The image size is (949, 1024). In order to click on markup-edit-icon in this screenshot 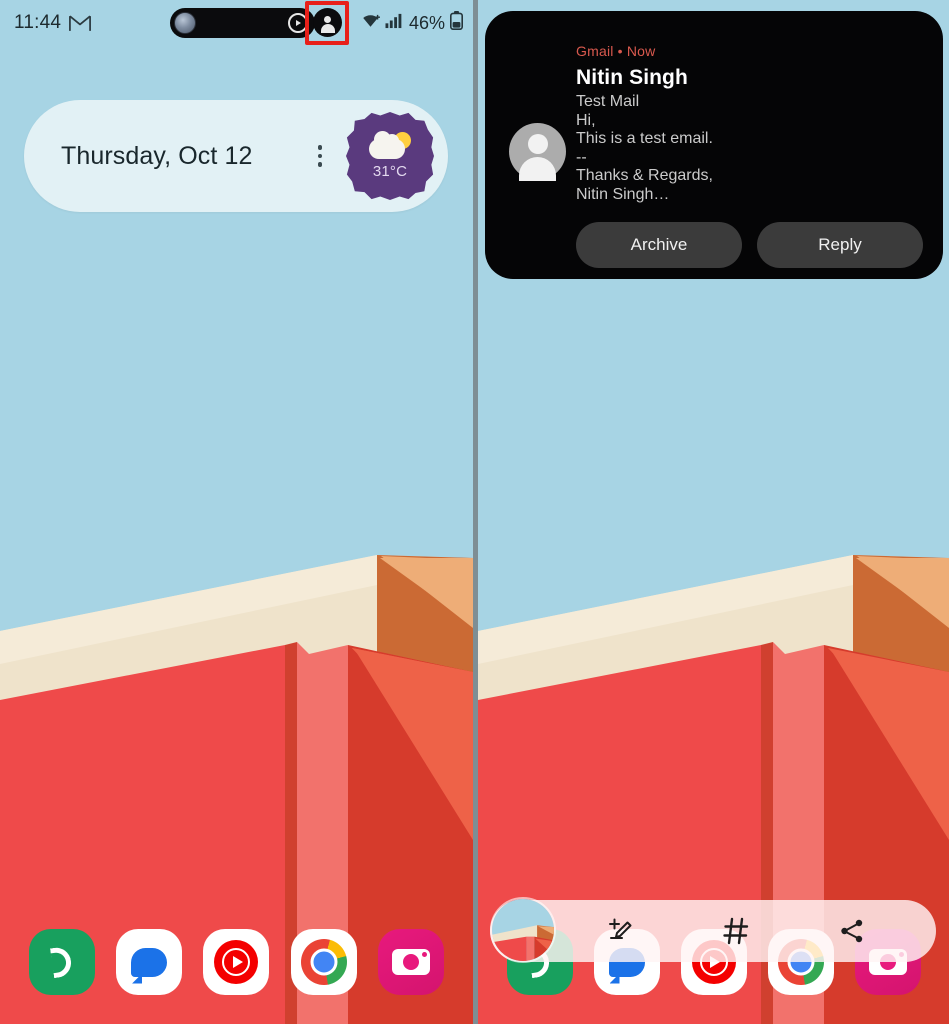, I will do `click(620, 931)`.